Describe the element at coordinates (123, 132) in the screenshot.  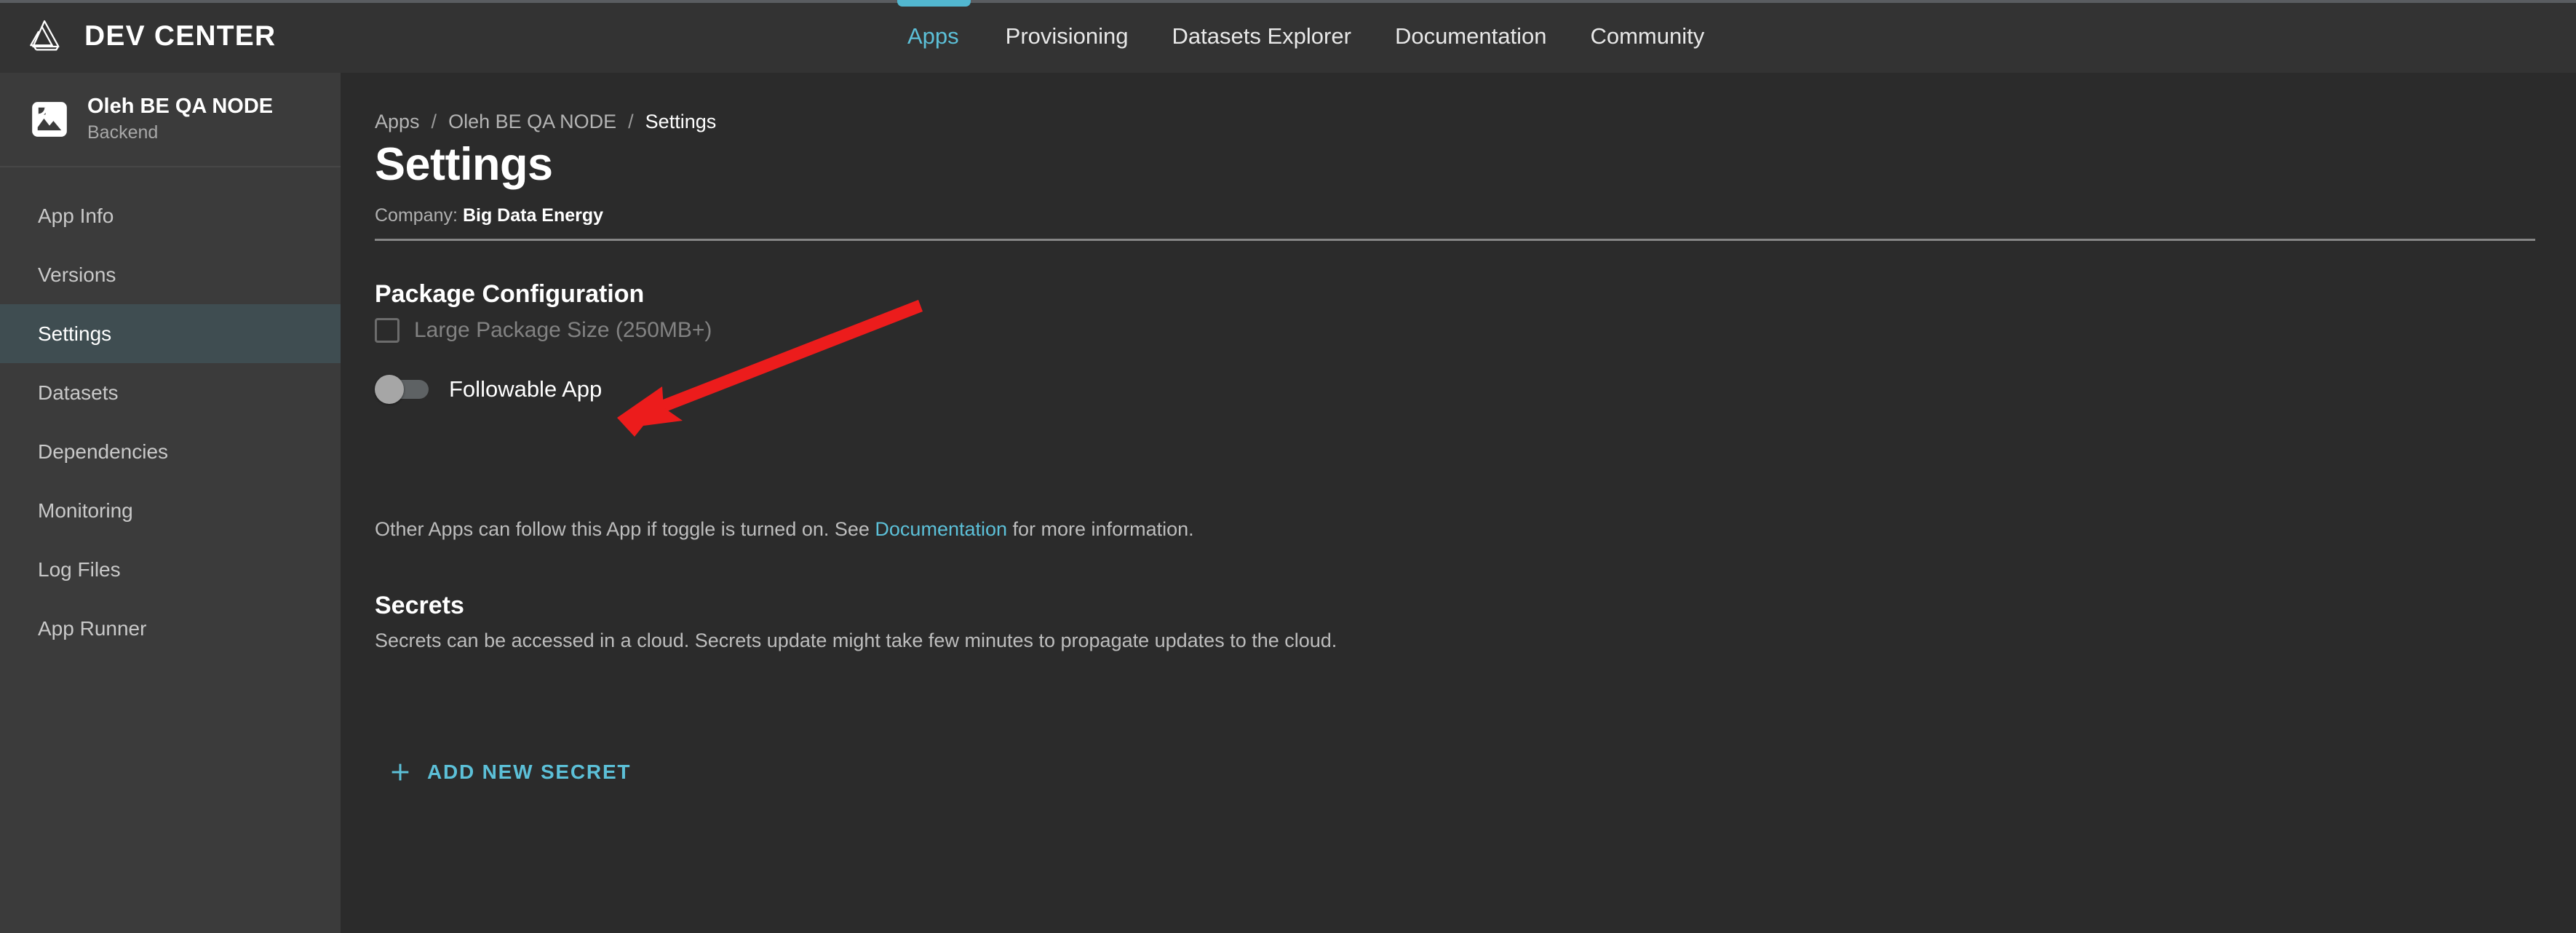
I see `sidebar-app-type: Backend` at that location.